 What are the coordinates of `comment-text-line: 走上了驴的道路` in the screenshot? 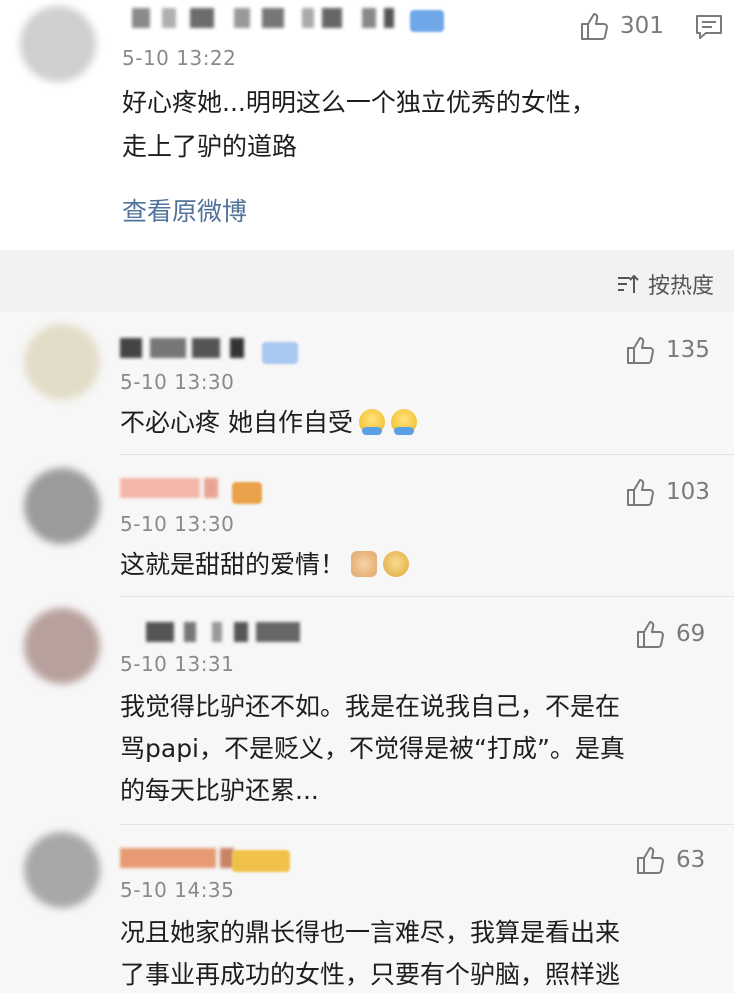 It's located at (210, 146).